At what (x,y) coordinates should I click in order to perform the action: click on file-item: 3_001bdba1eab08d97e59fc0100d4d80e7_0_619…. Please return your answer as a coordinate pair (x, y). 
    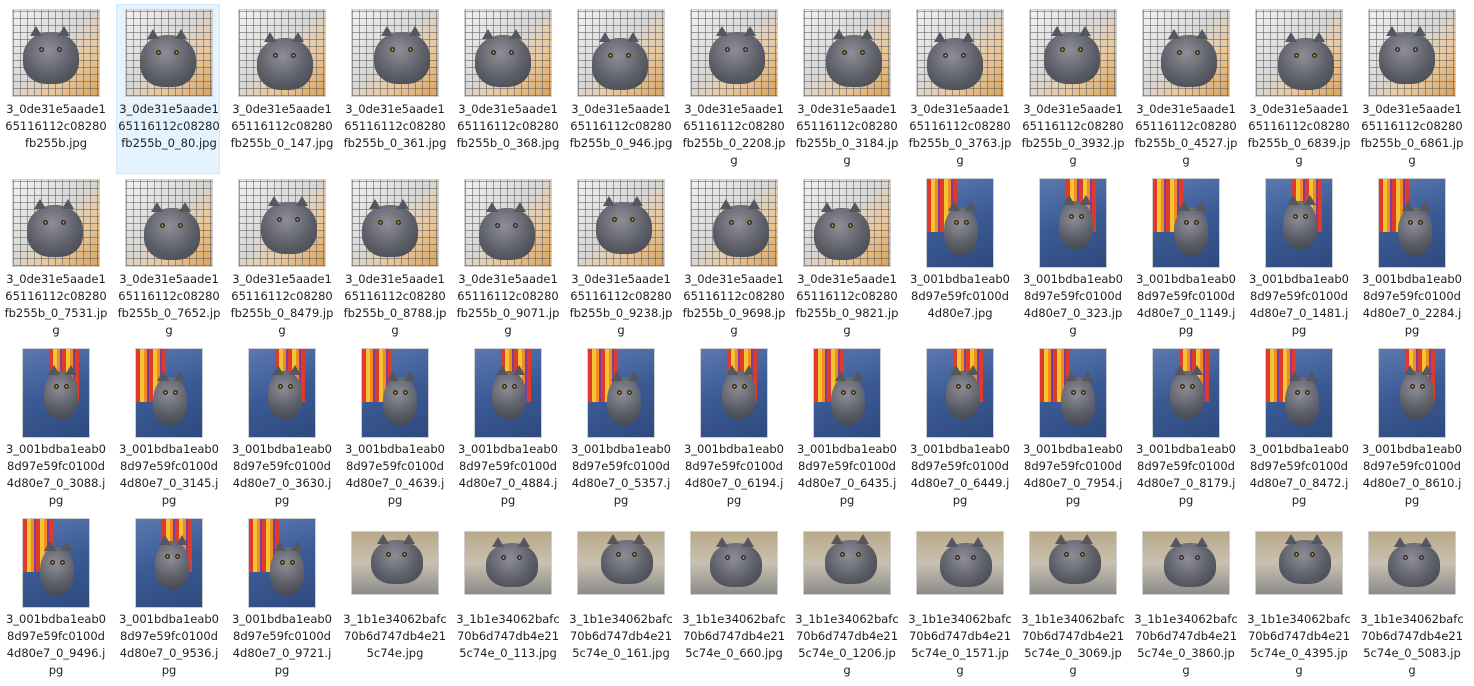
    Looking at the image, I should click on (733, 429).